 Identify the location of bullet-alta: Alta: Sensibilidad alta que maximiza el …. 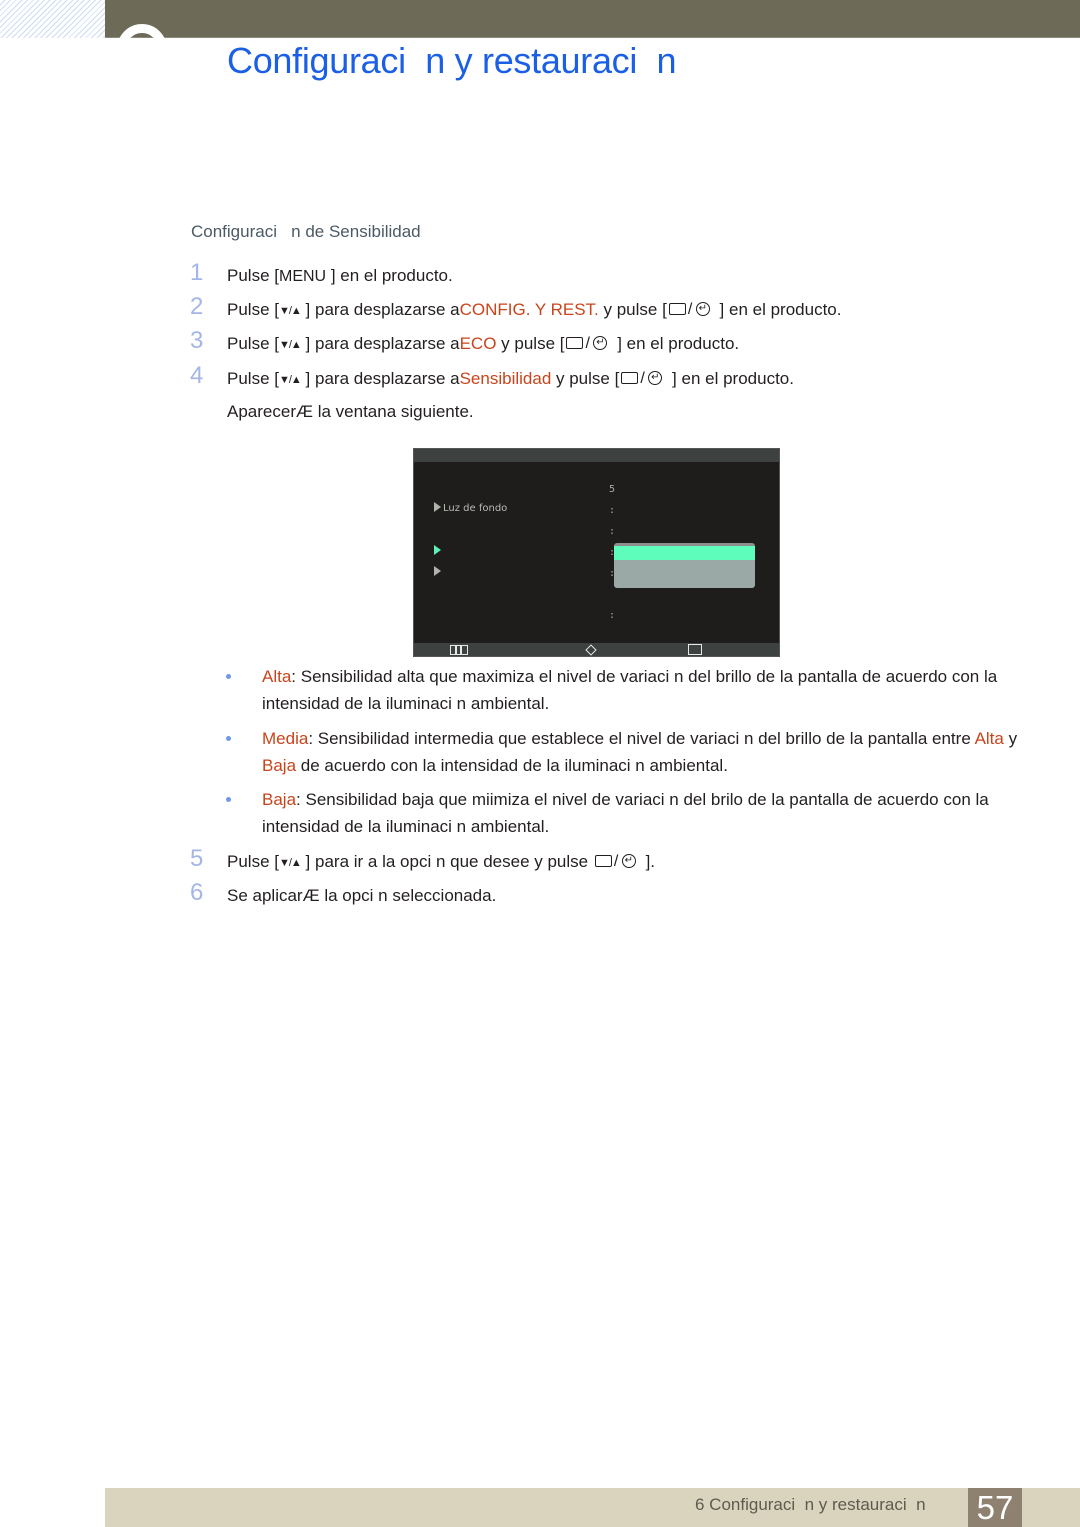
(626, 690).